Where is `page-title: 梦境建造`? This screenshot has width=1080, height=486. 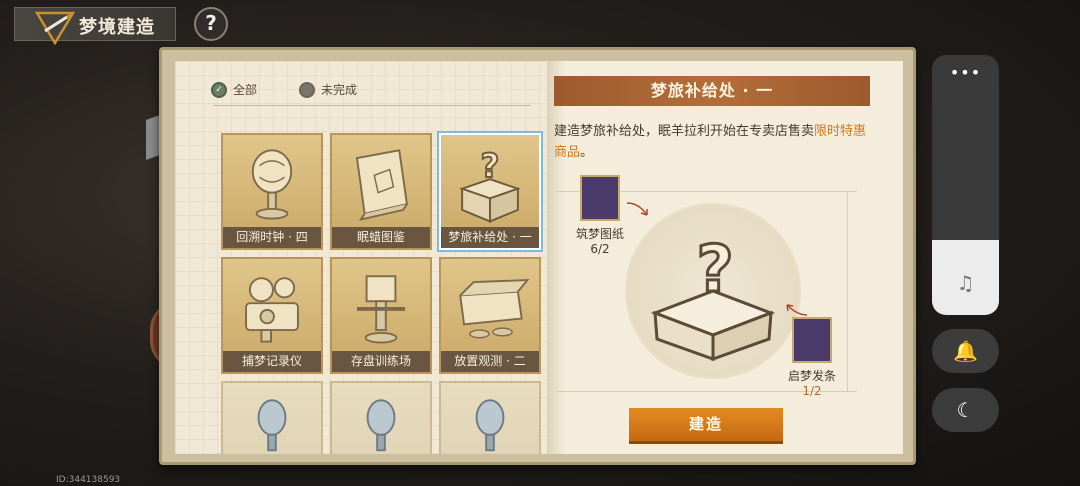
page-title: 梦境建造 is located at coordinates (117, 27).